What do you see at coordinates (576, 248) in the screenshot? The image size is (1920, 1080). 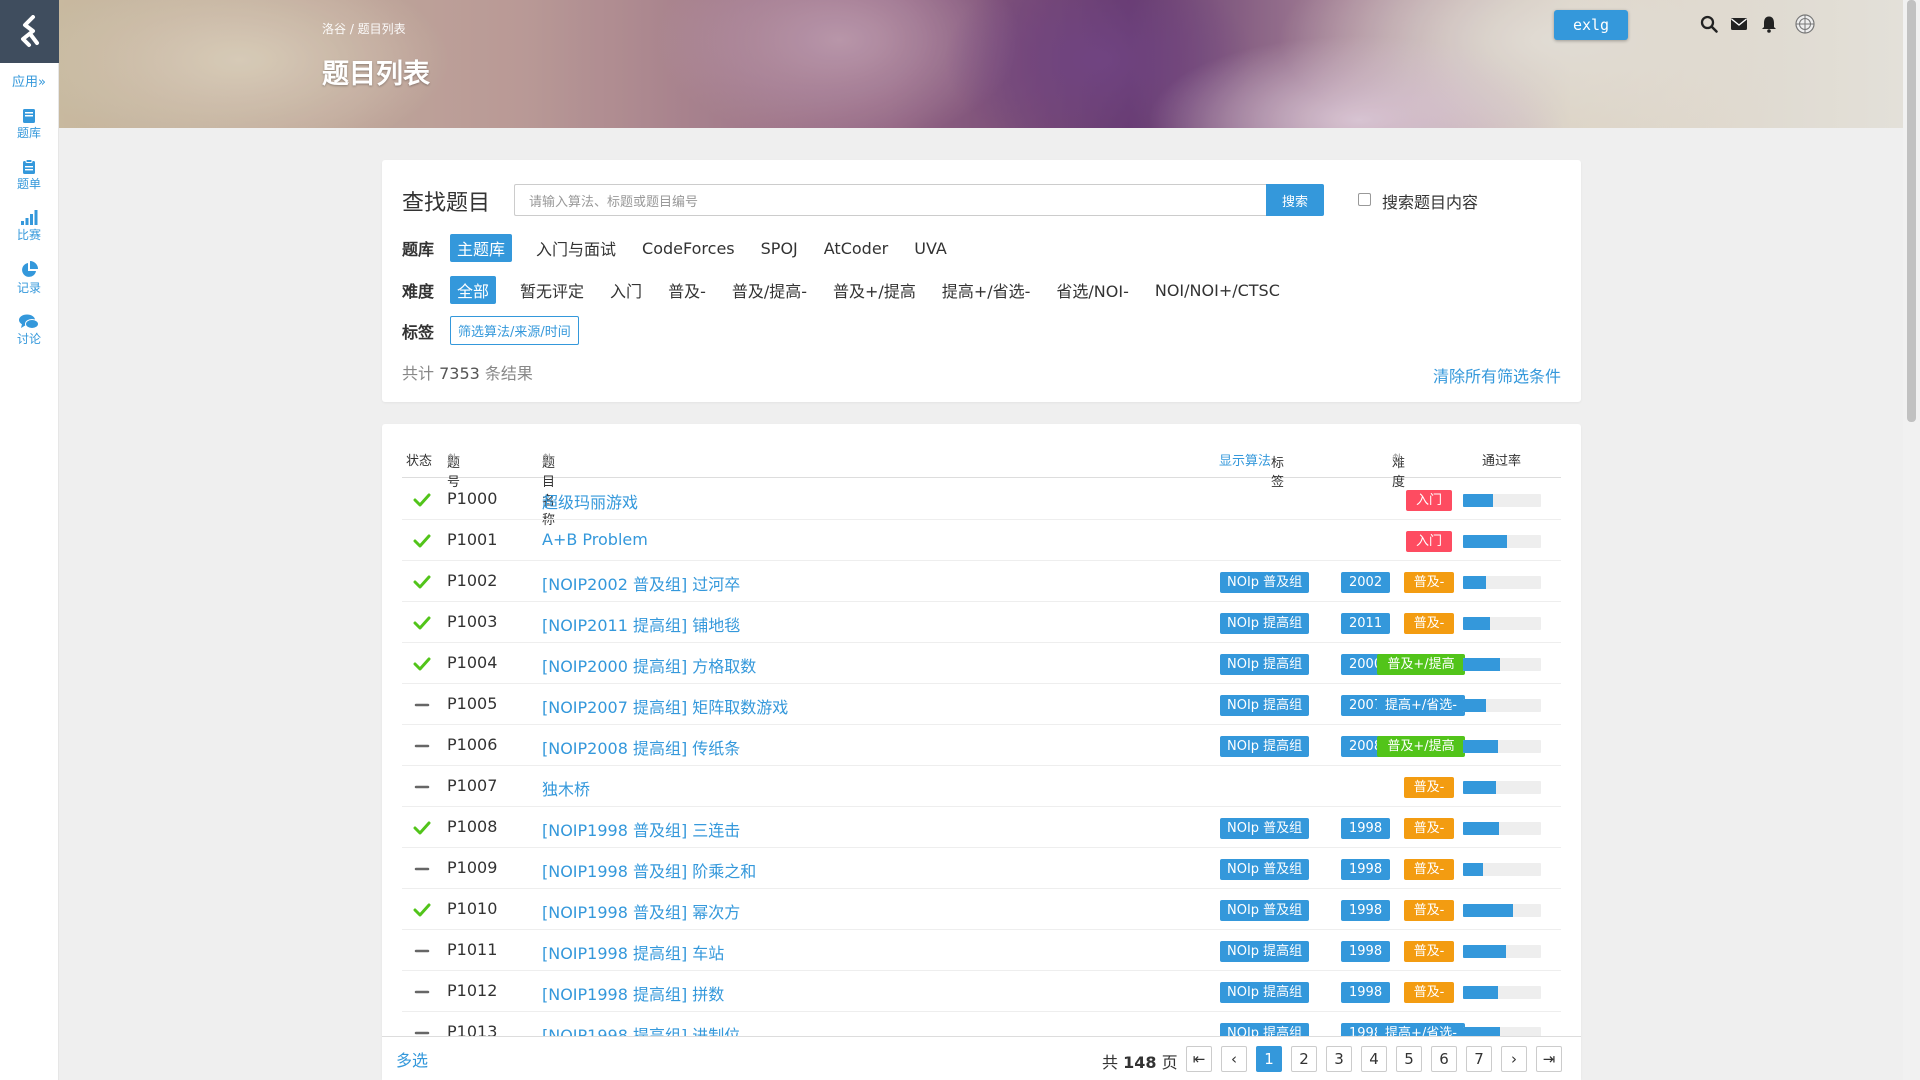 I see `bank-option: 入门与面试` at bounding box center [576, 248].